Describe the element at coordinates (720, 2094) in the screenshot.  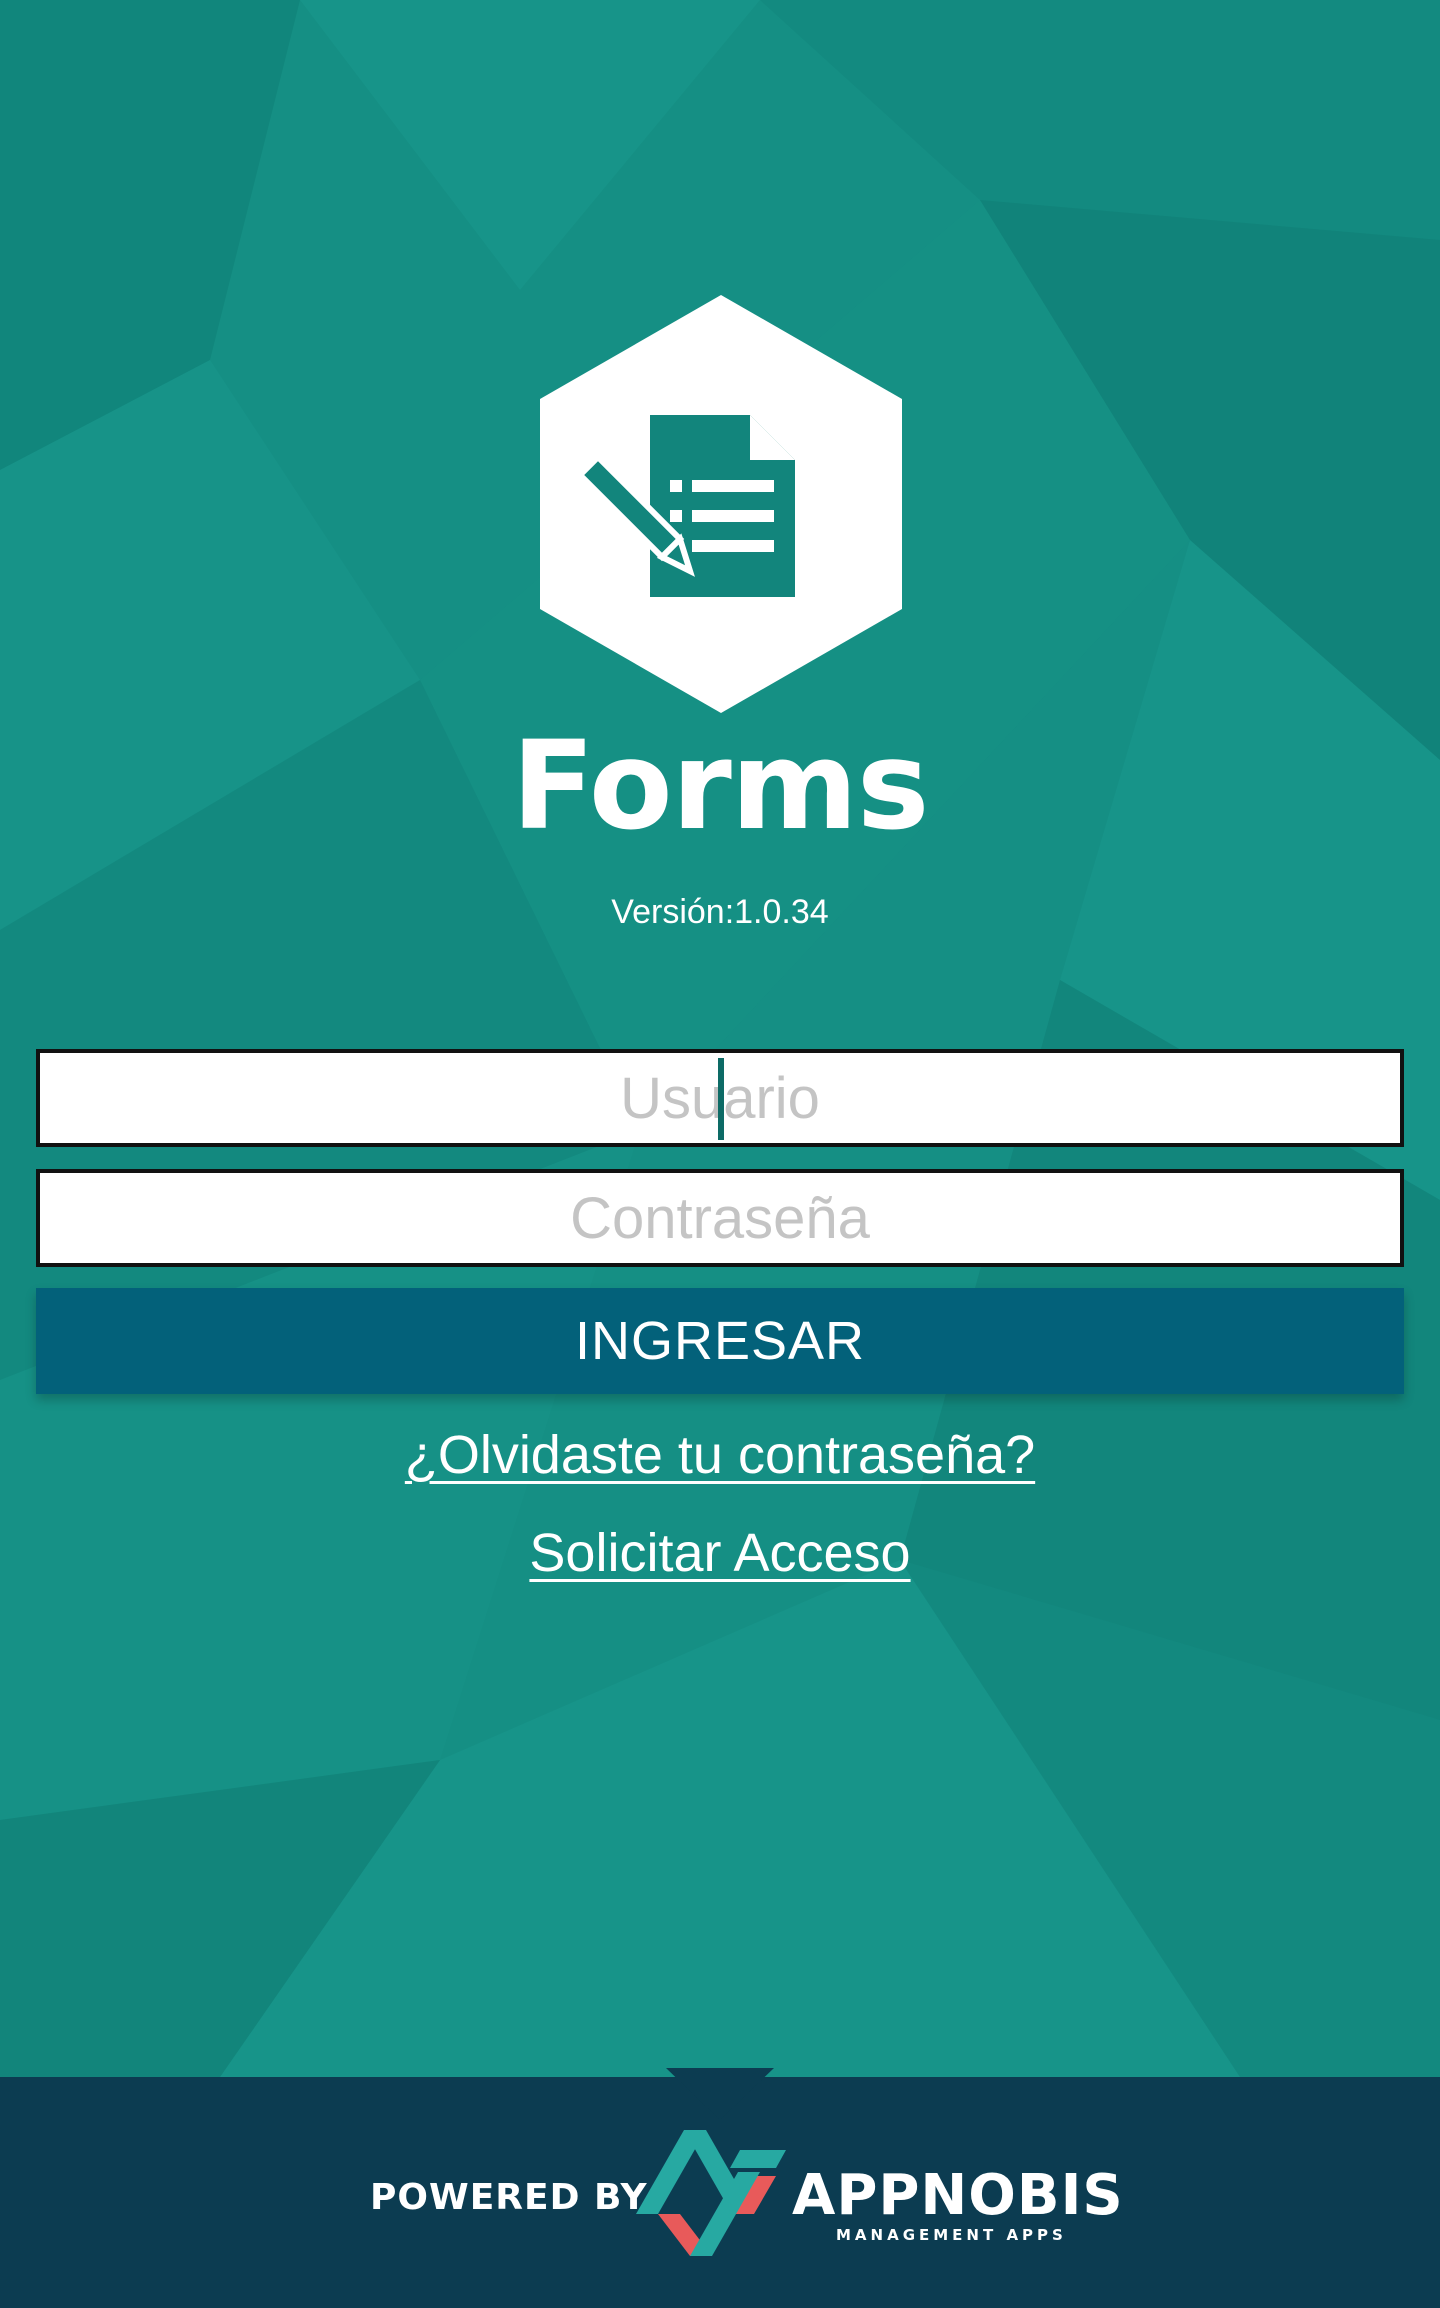
I see `footer-notch` at that location.